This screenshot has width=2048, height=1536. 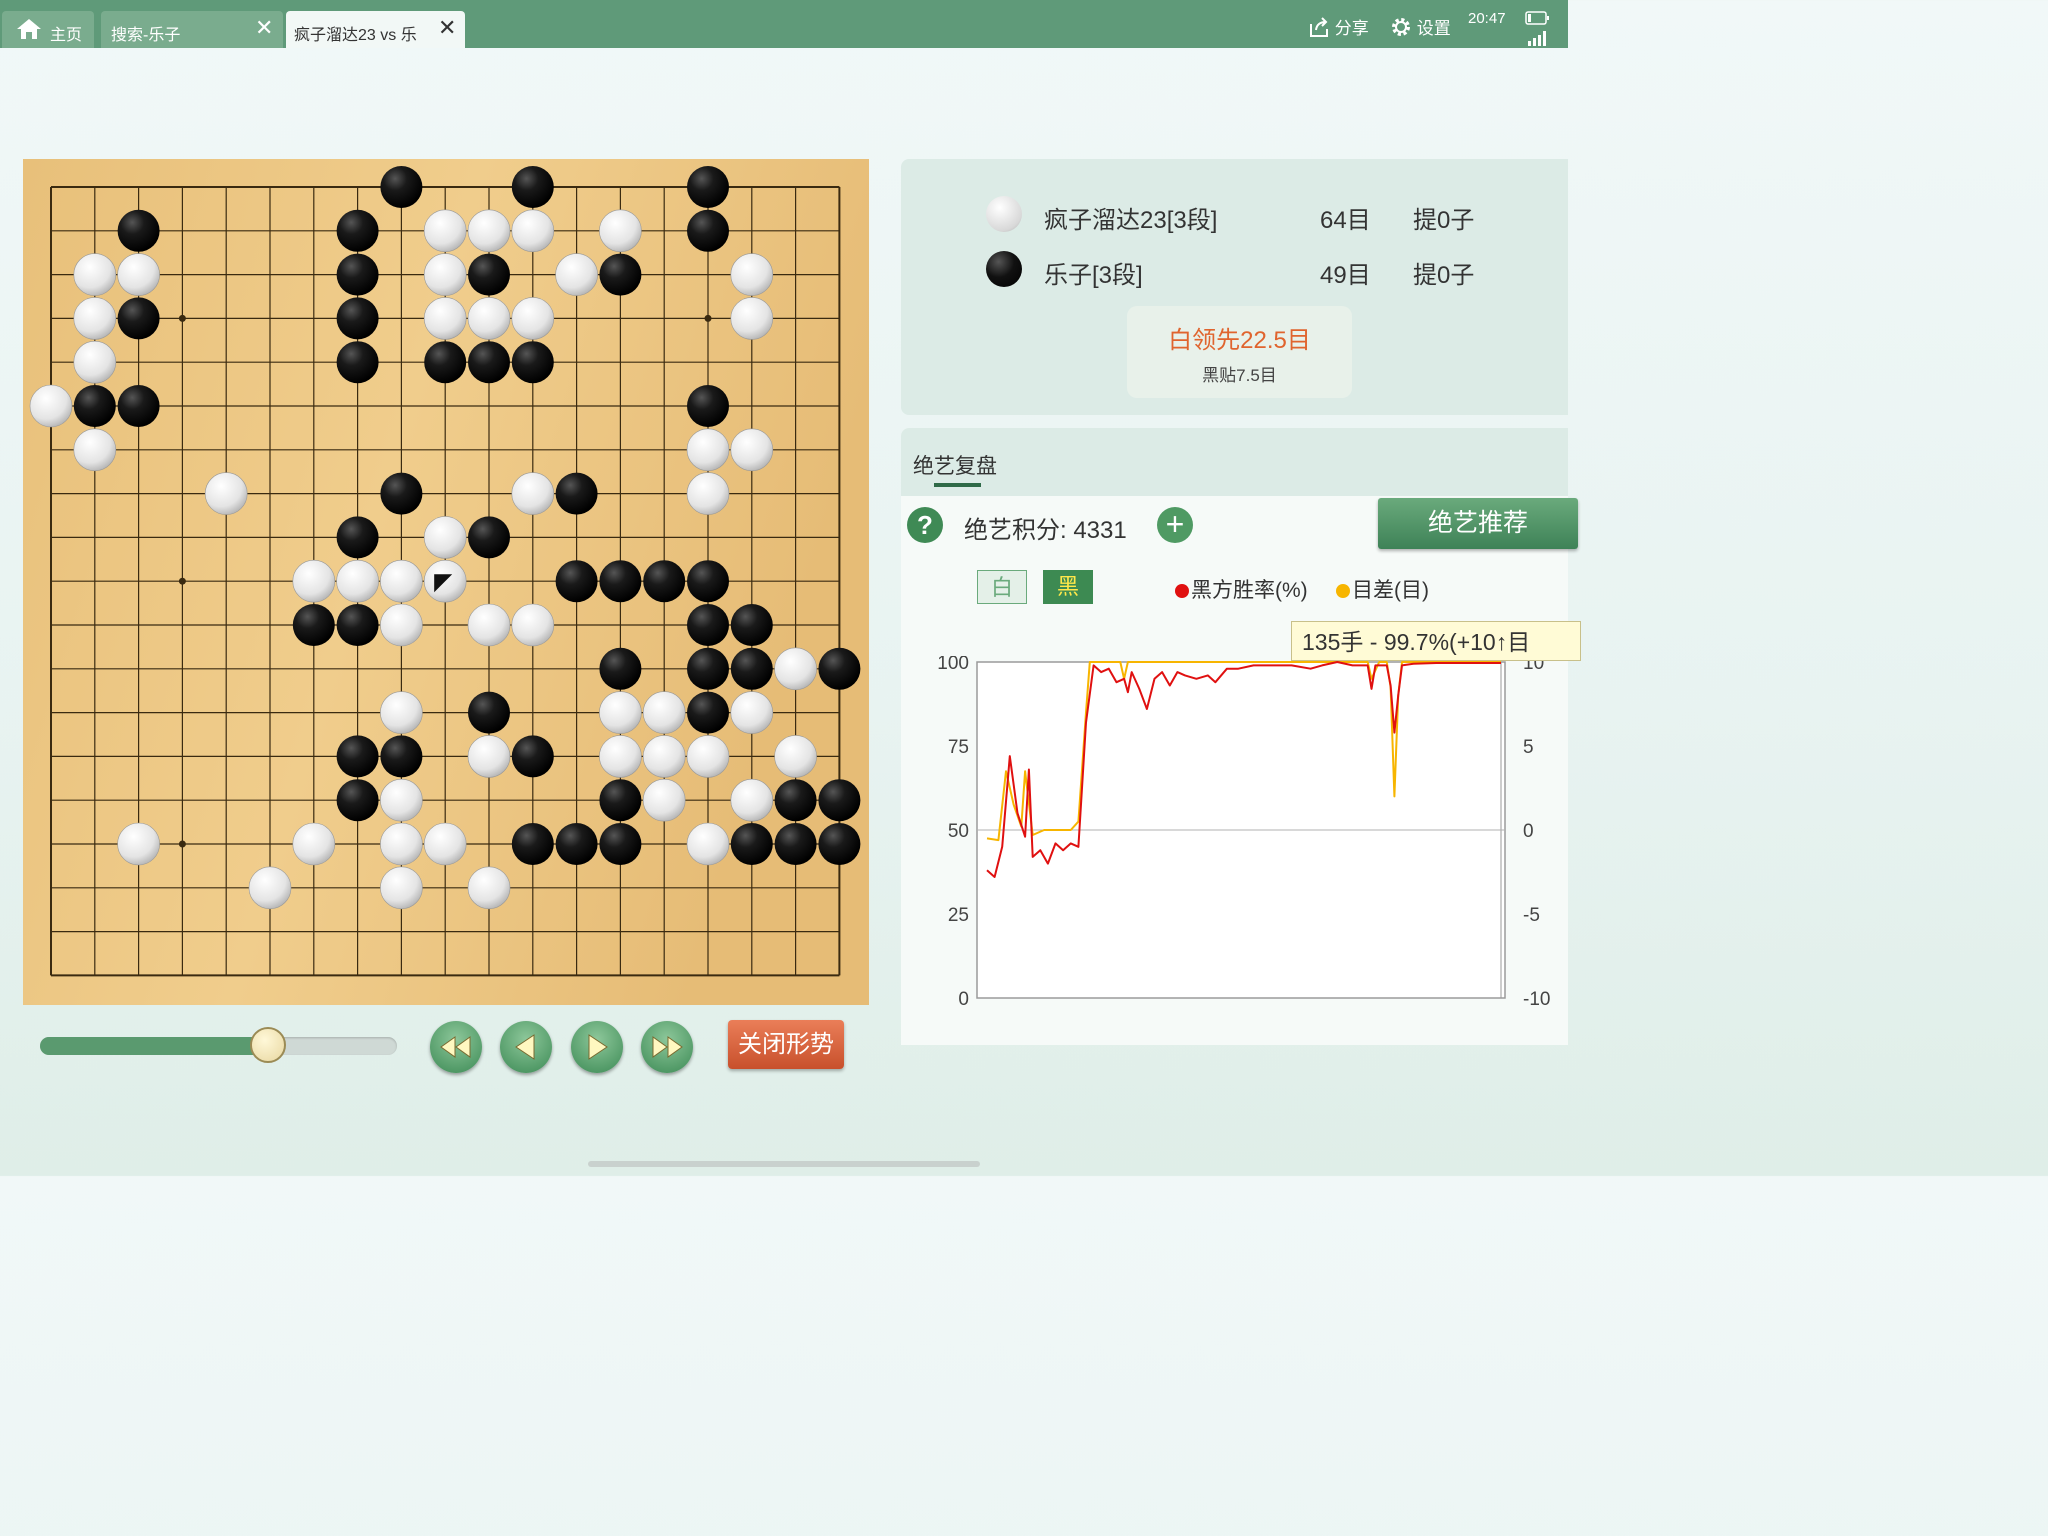 What do you see at coordinates (1004, 214) in the screenshot?
I see `white-stone-icon` at bounding box center [1004, 214].